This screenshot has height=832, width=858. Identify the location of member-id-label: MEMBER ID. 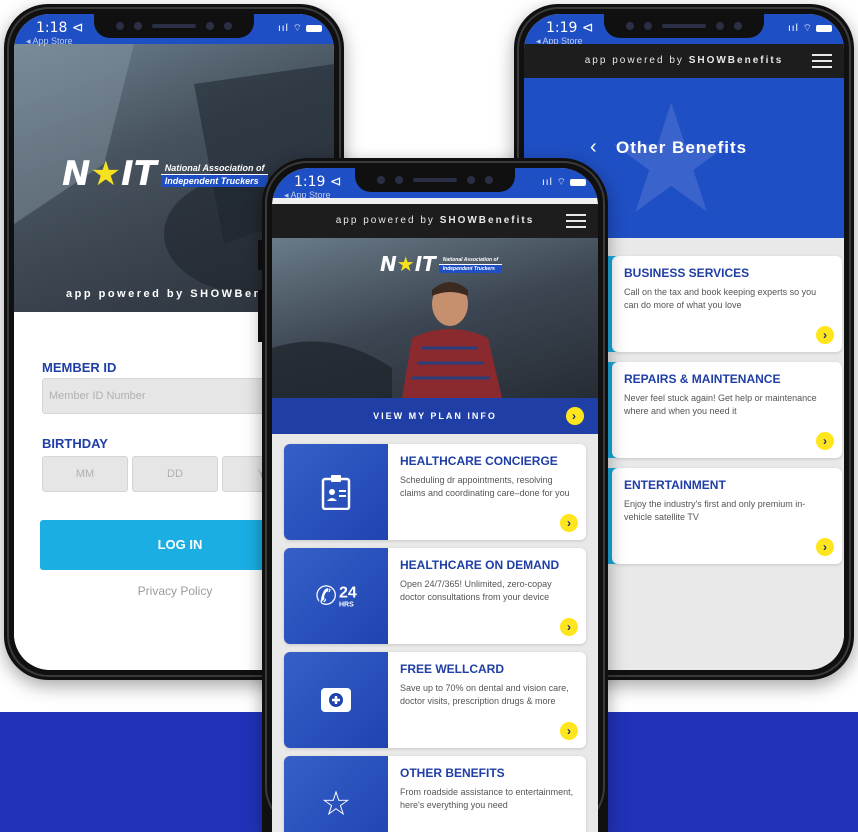
(79, 367).